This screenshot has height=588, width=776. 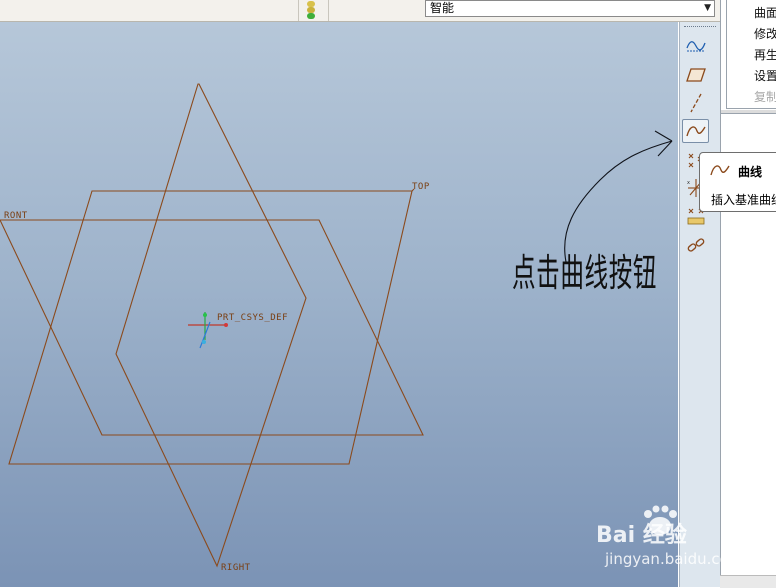 What do you see at coordinates (748, 112) in the screenshot?
I see `panel-divider` at bounding box center [748, 112].